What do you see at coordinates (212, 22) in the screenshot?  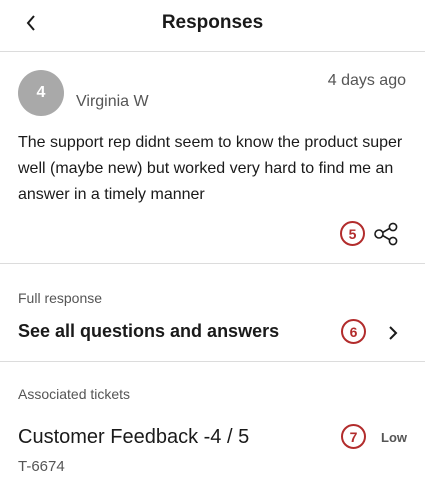 I see `page-title: Responses` at bounding box center [212, 22].